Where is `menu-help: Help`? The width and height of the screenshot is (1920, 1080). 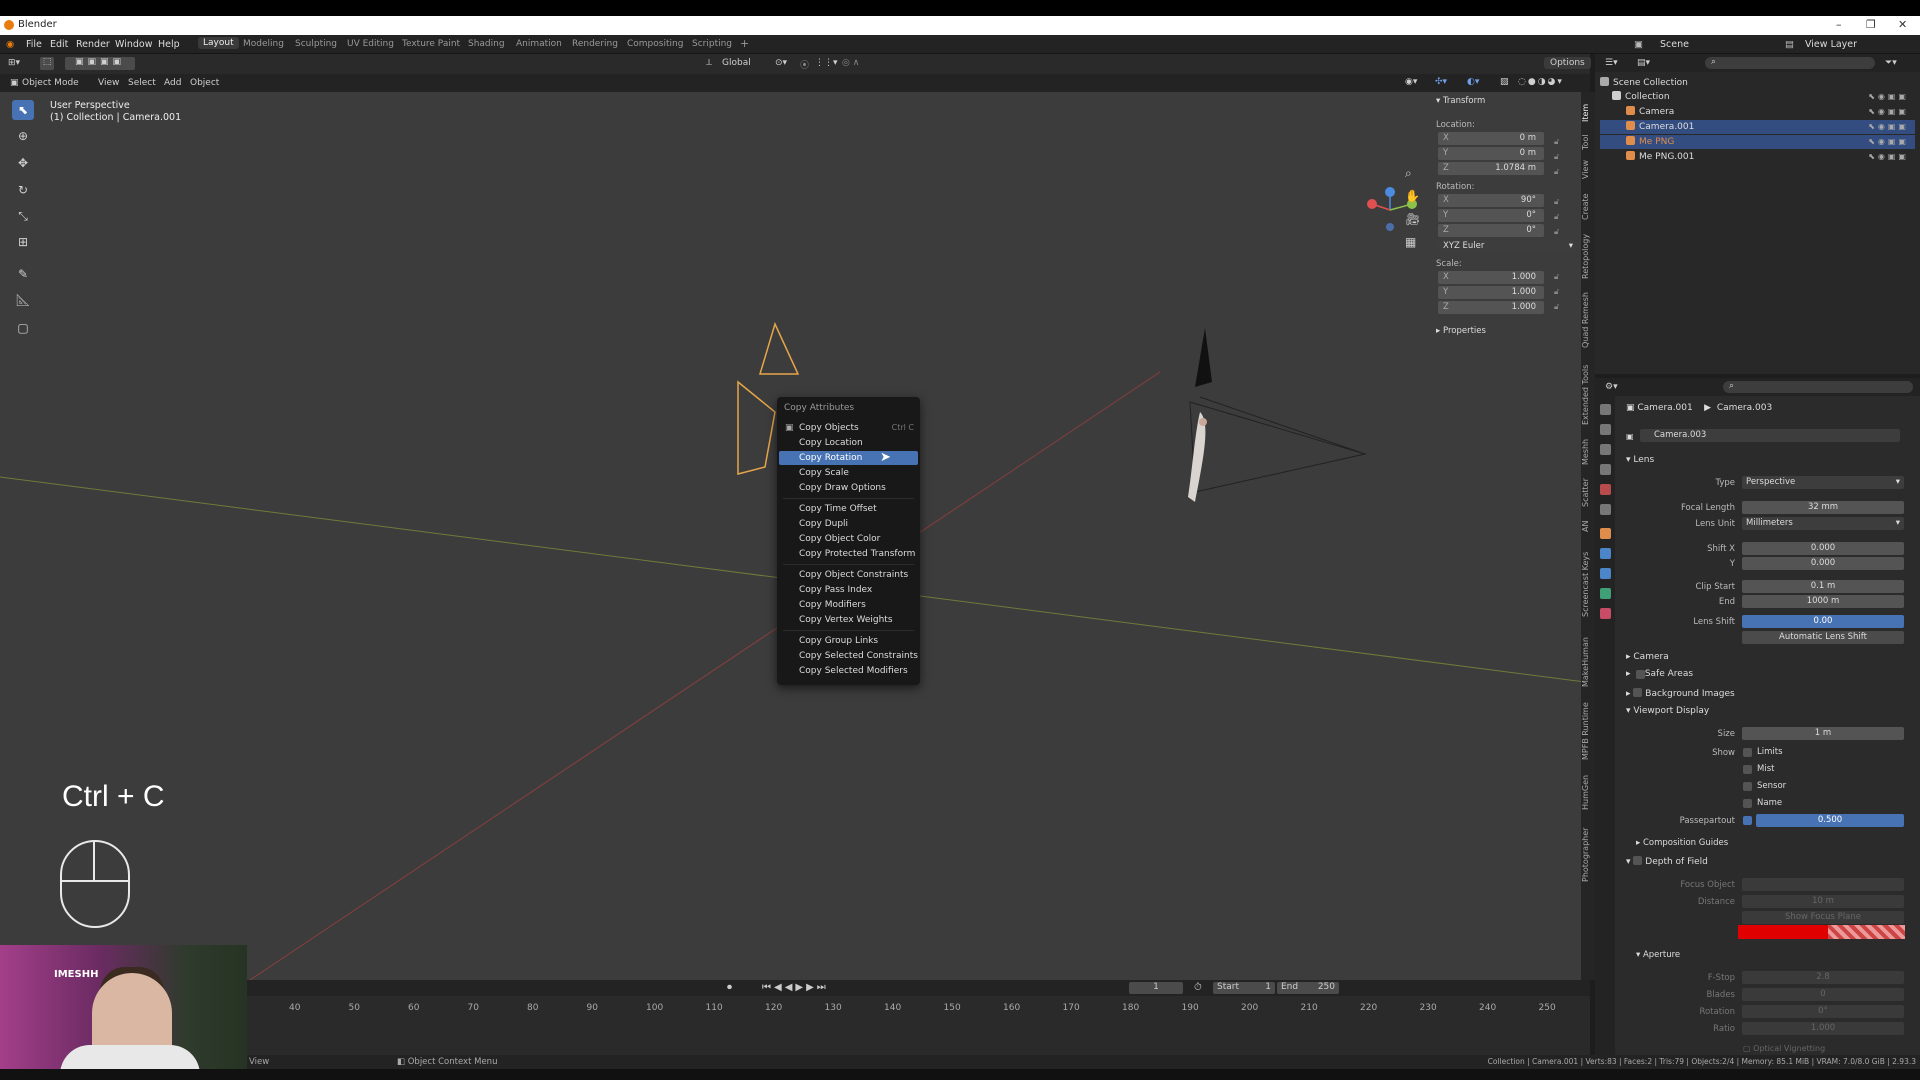 menu-help: Help is located at coordinates (169, 44).